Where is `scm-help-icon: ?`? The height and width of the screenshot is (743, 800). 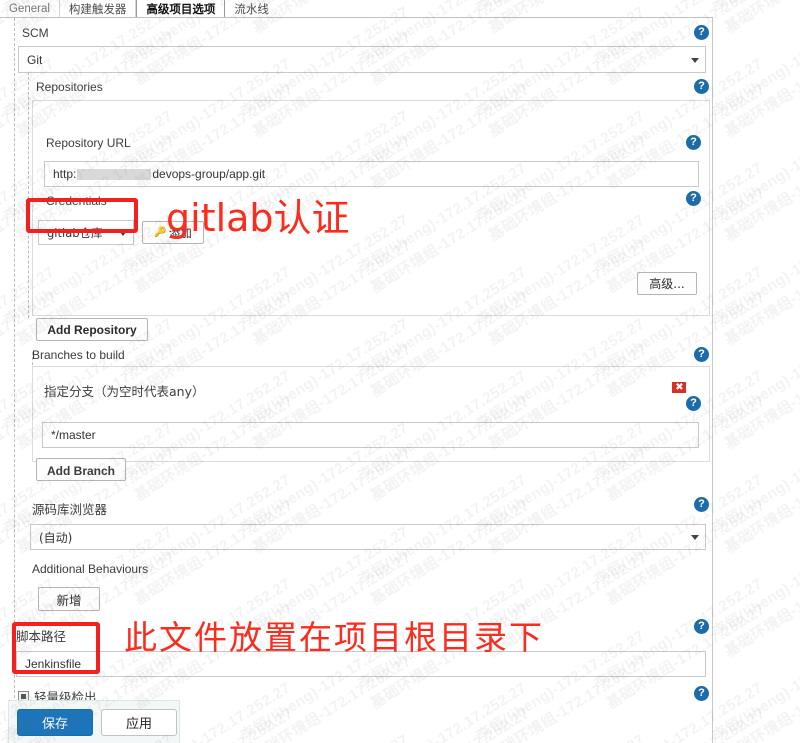
scm-help-icon: ? is located at coordinates (701, 32).